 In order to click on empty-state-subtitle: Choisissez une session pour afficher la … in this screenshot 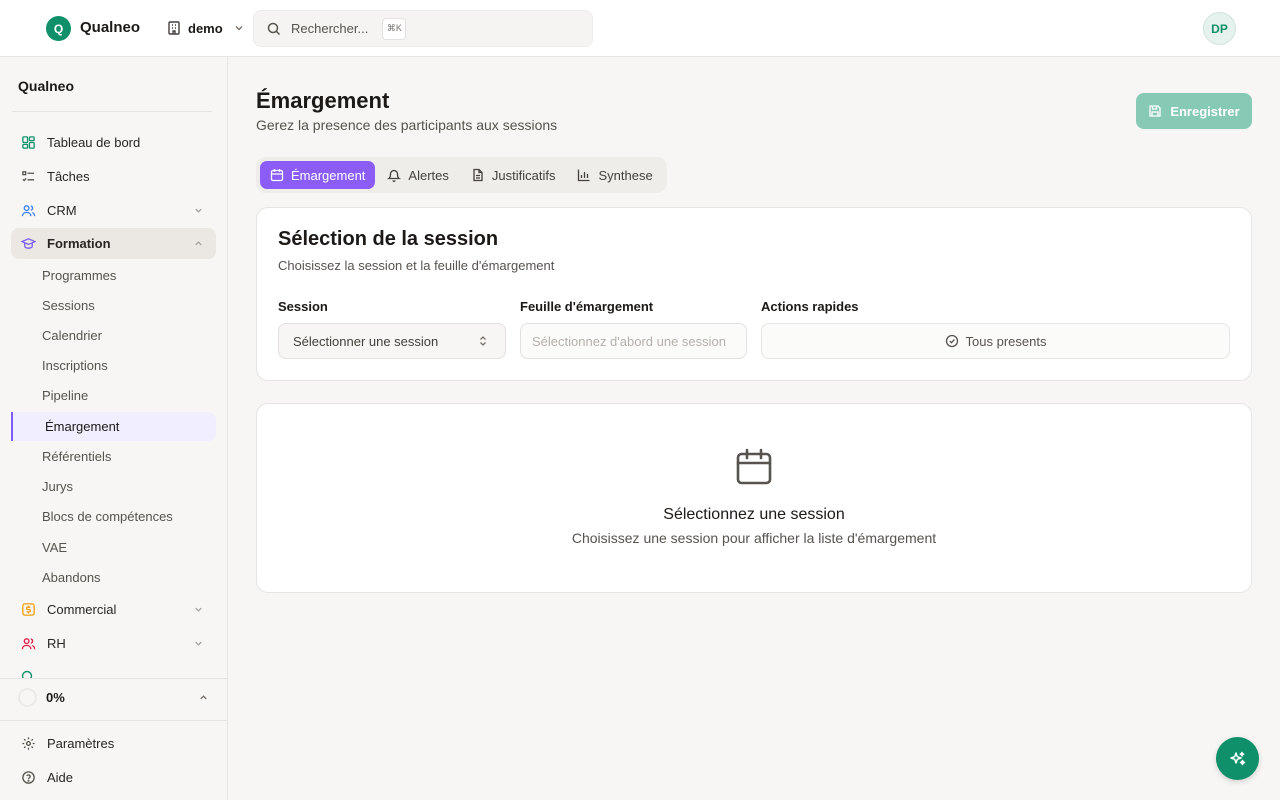, I will do `click(754, 538)`.